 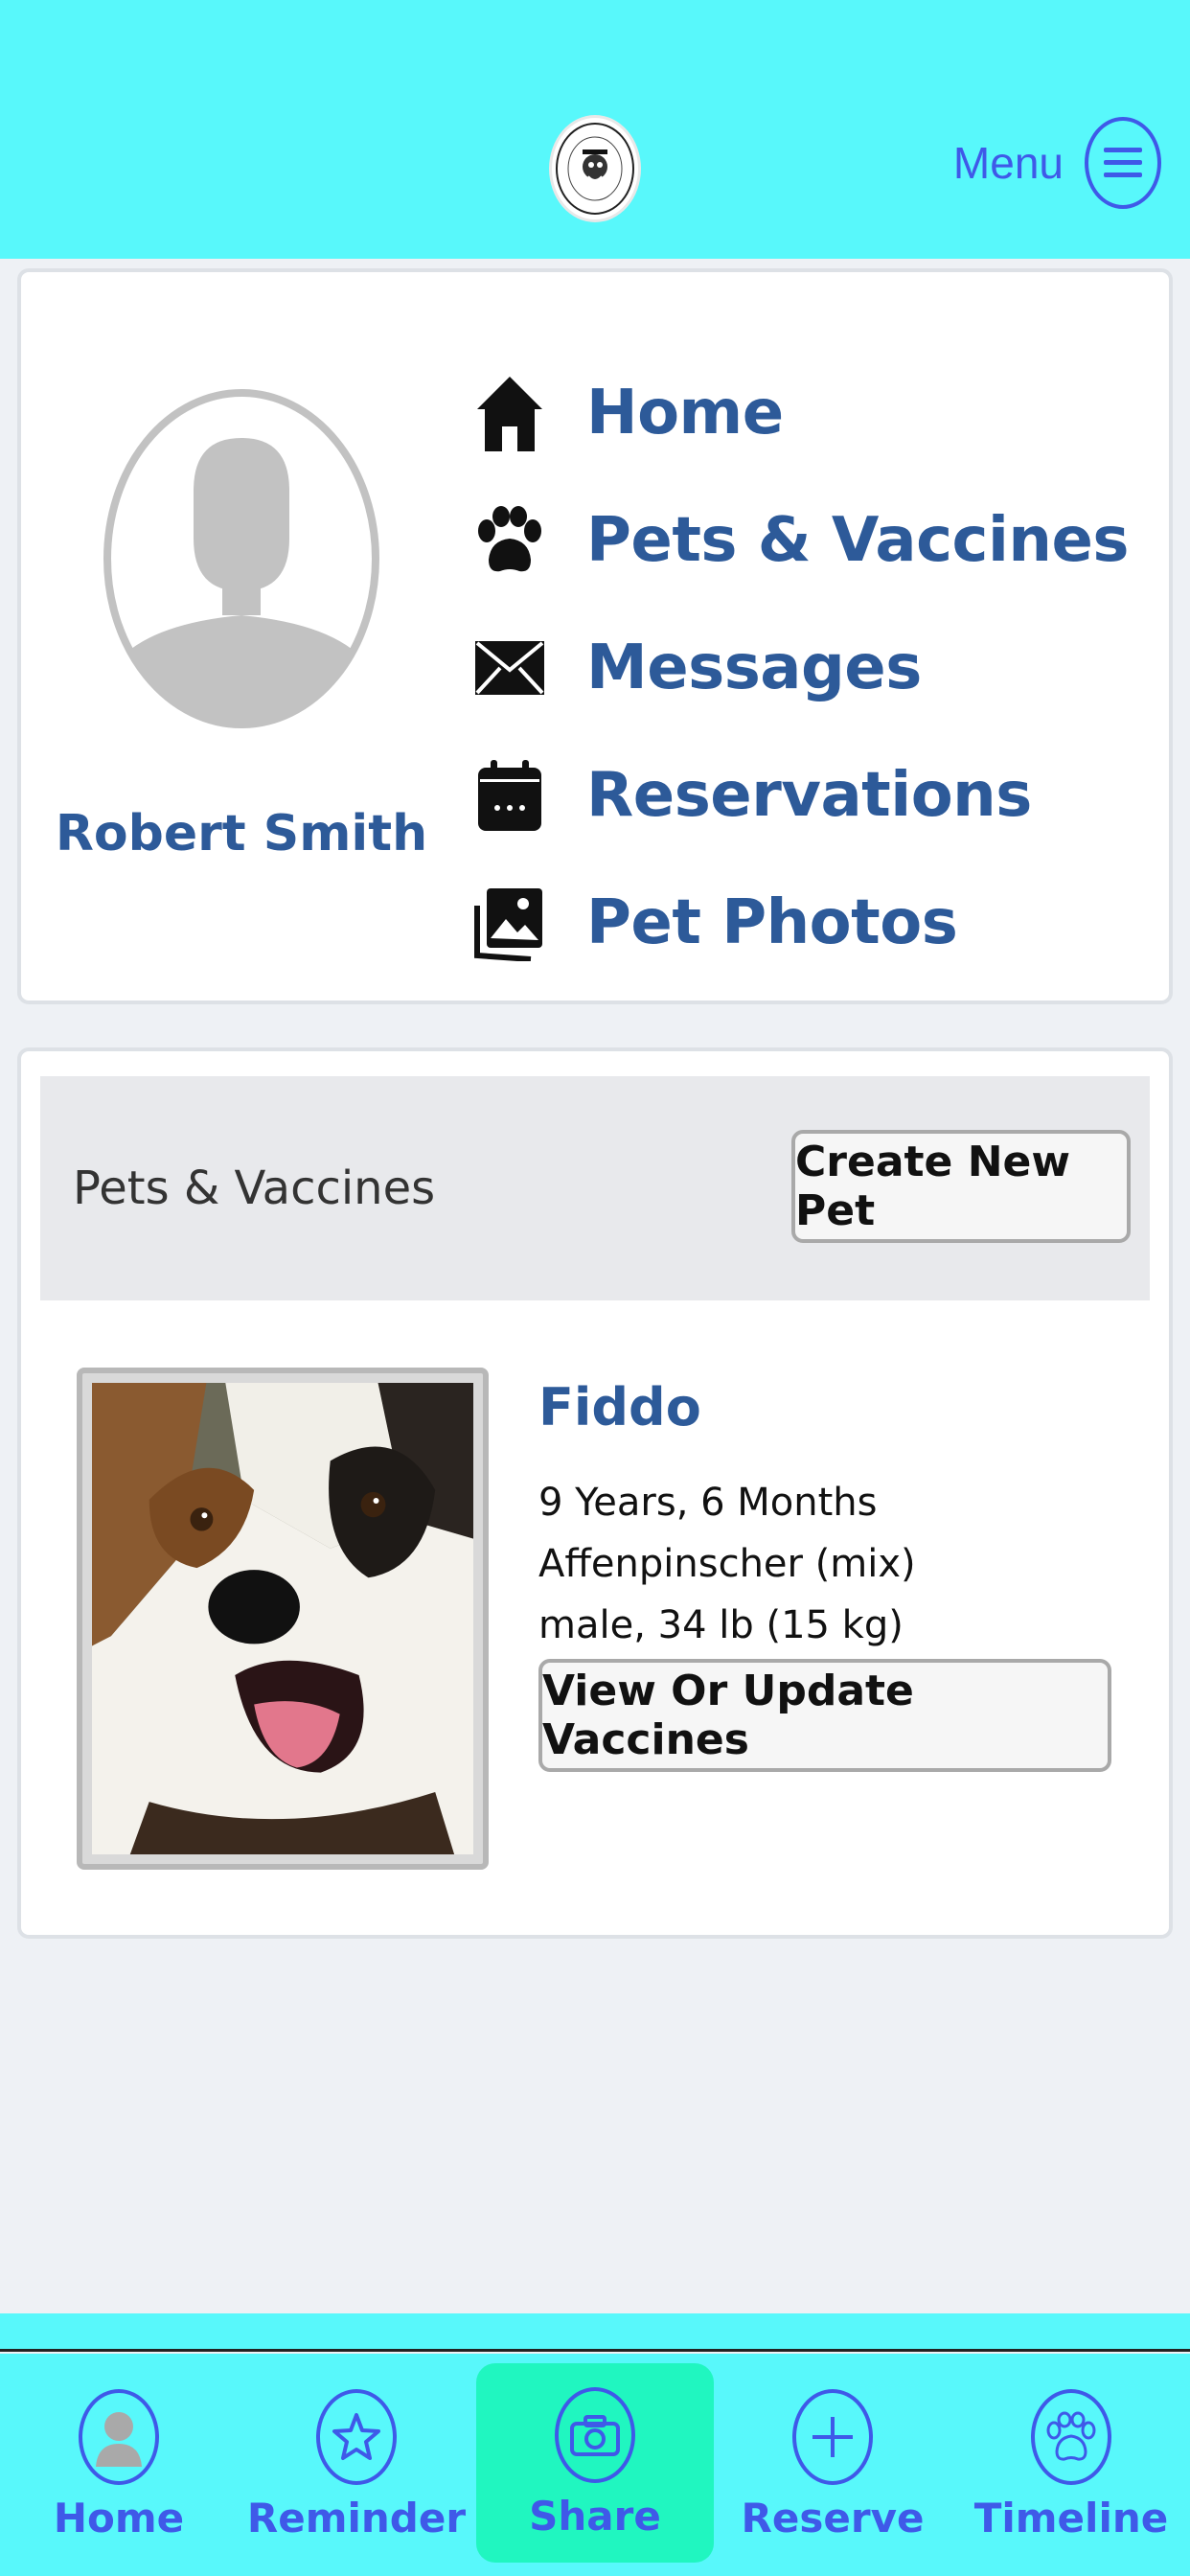 I want to click on user-name: Robert Smith, so click(x=242, y=833).